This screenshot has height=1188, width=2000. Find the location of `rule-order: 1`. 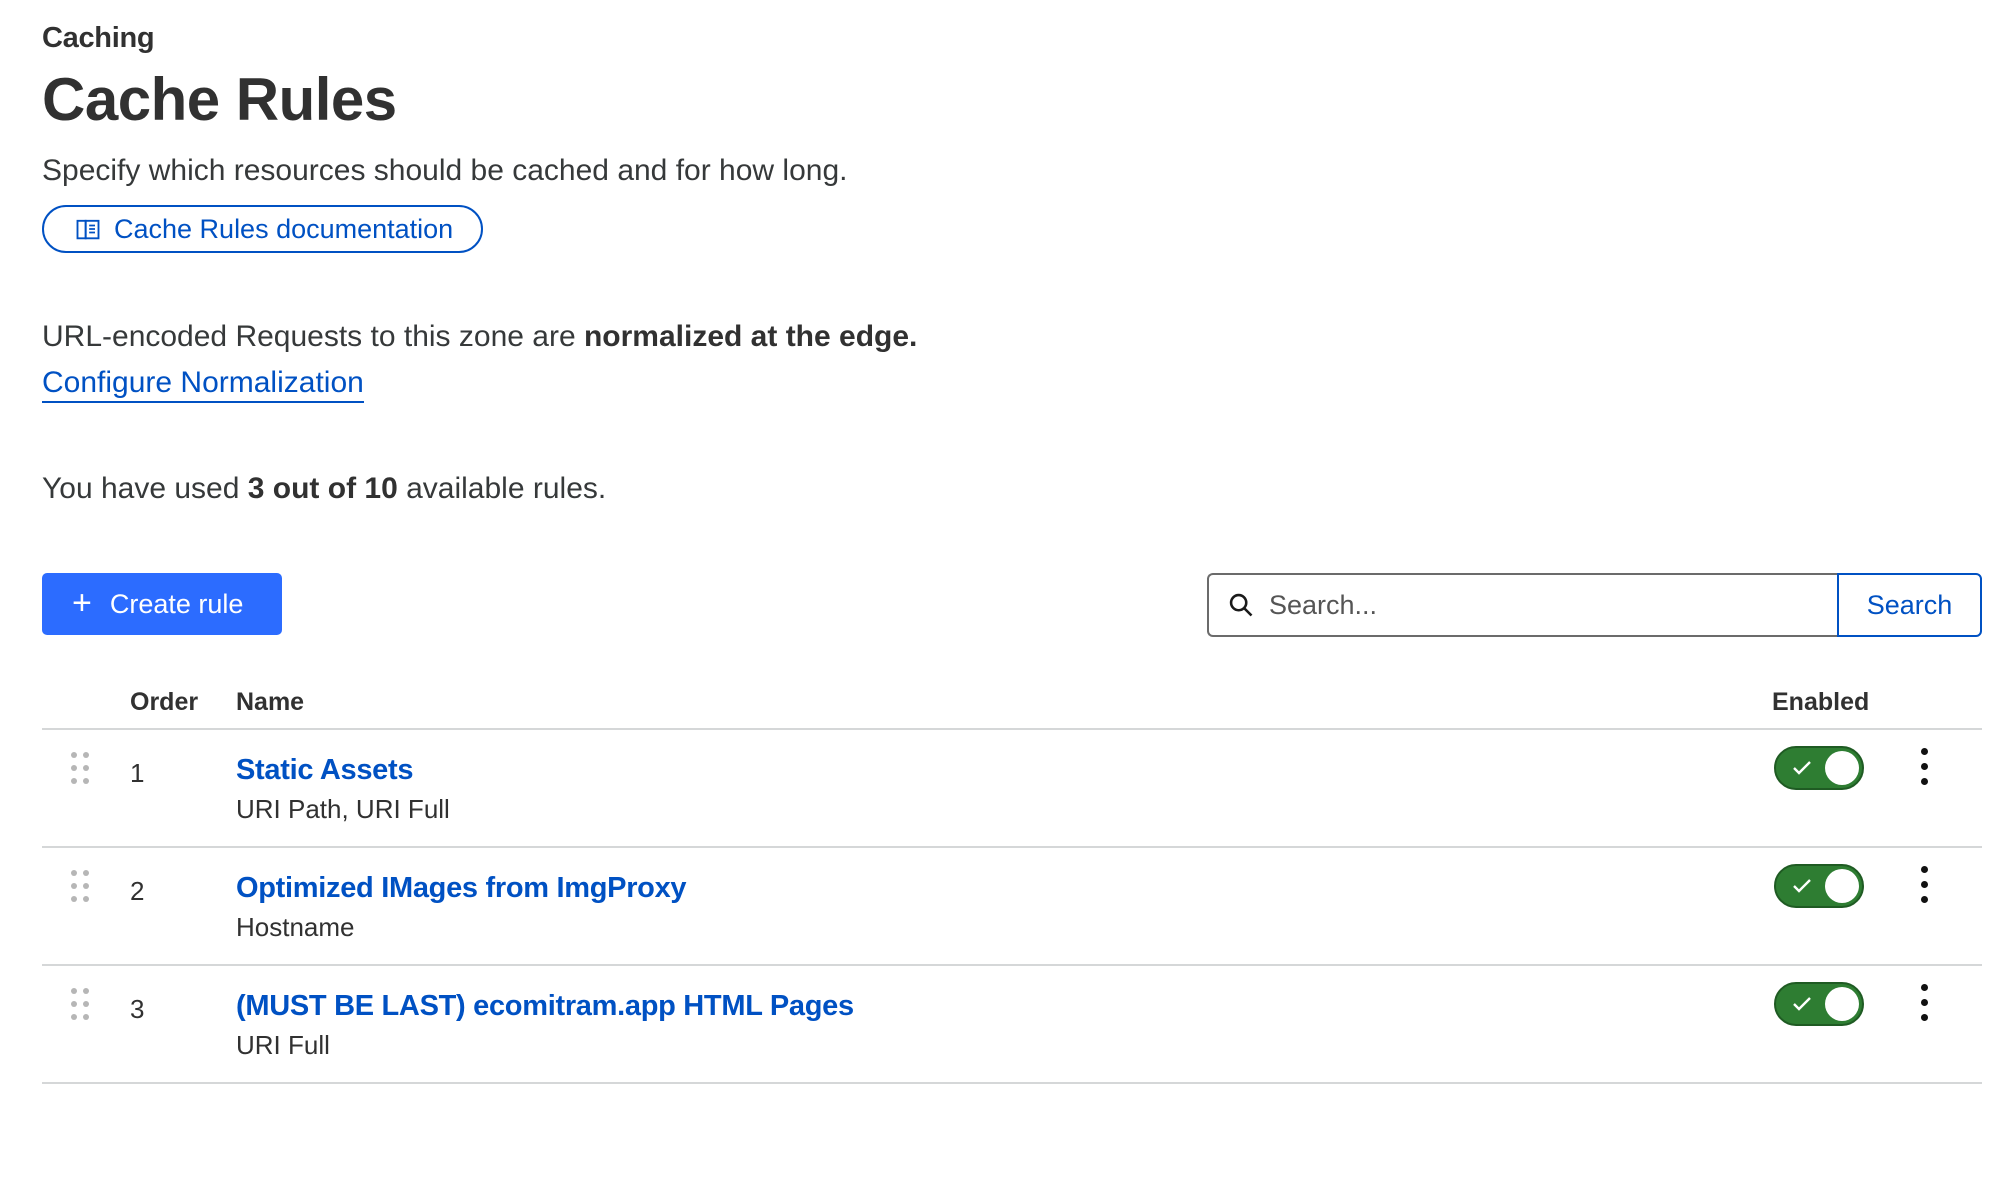

rule-order: 1 is located at coordinates (137, 773).